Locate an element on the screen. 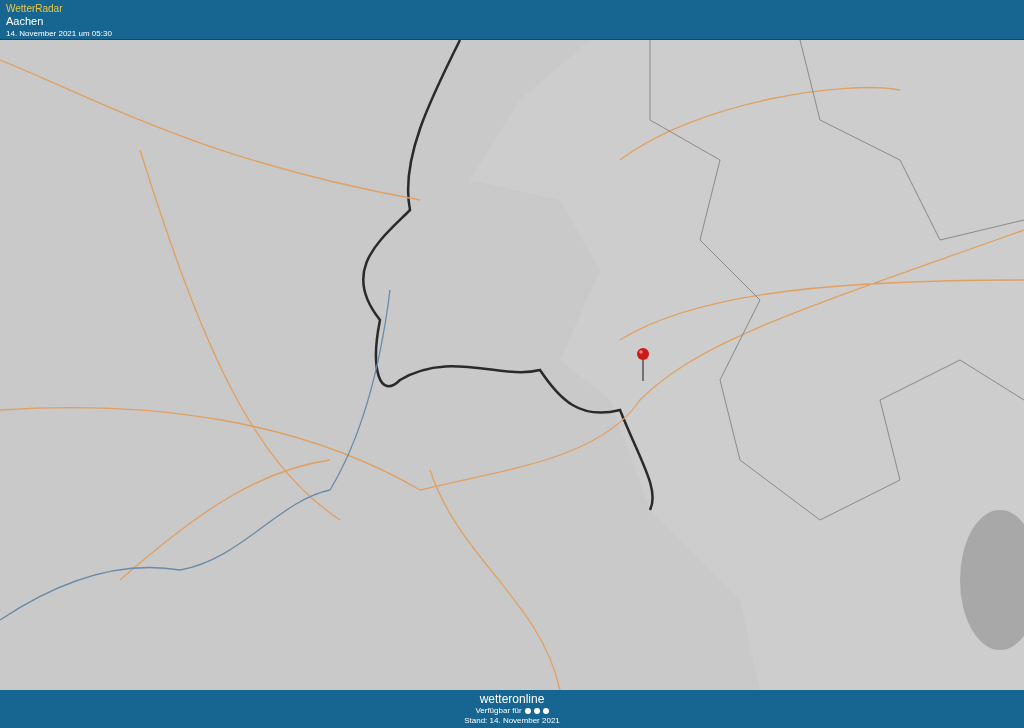 The image size is (1024, 728). availability-label: Verfügbar für is located at coordinates (498, 711).